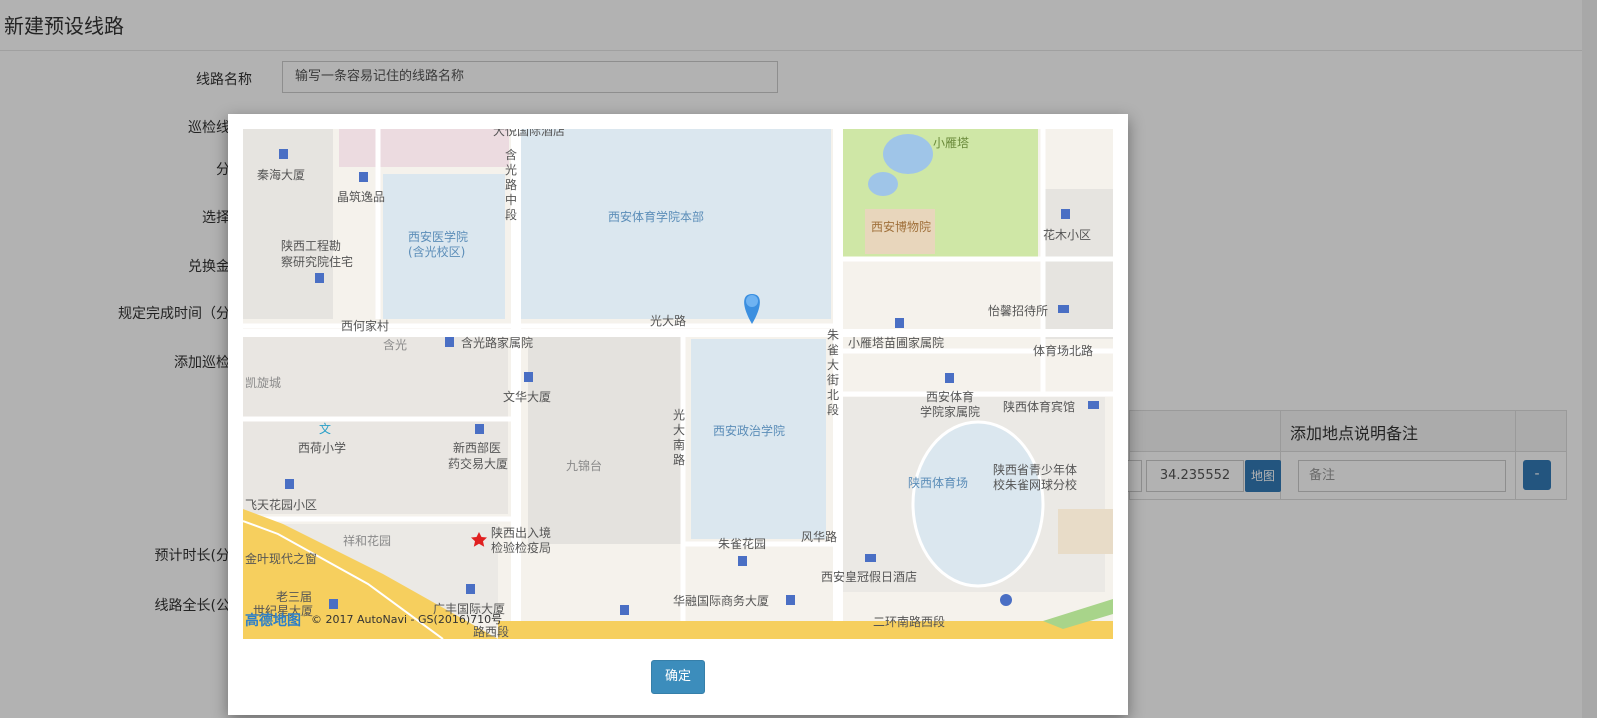  What do you see at coordinates (584, 465) in the screenshot?
I see `map-label: 九锦台` at bounding box center [584, 465].